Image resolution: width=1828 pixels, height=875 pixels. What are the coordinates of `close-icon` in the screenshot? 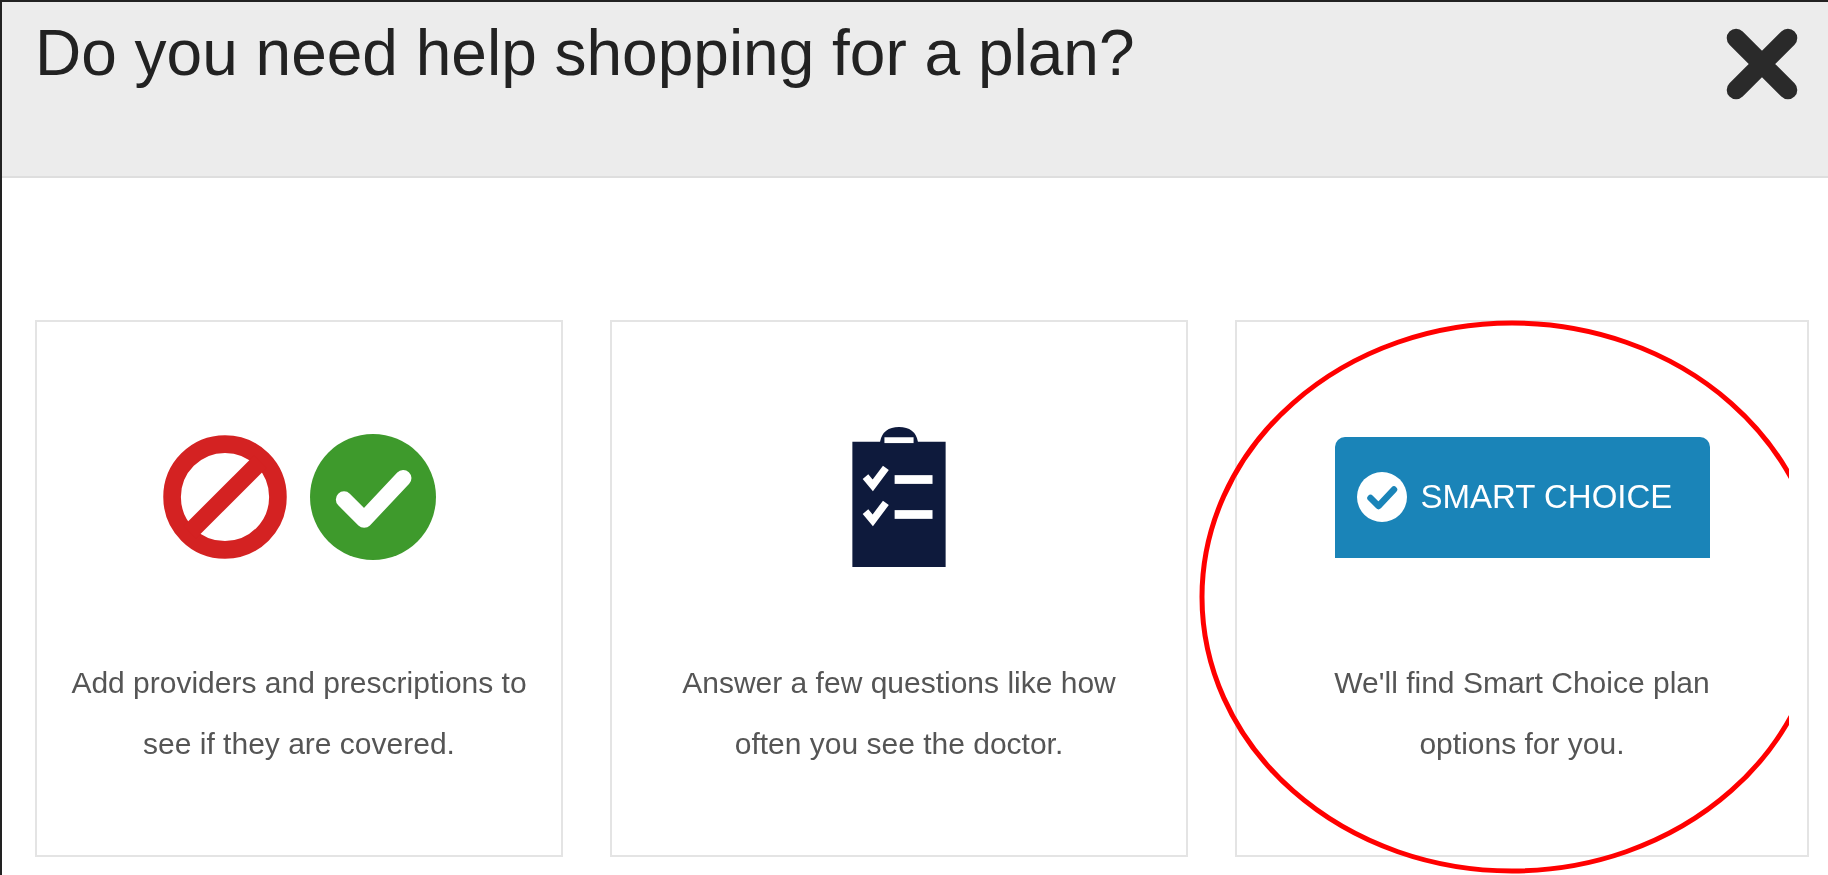 It's located at (1762, 64).